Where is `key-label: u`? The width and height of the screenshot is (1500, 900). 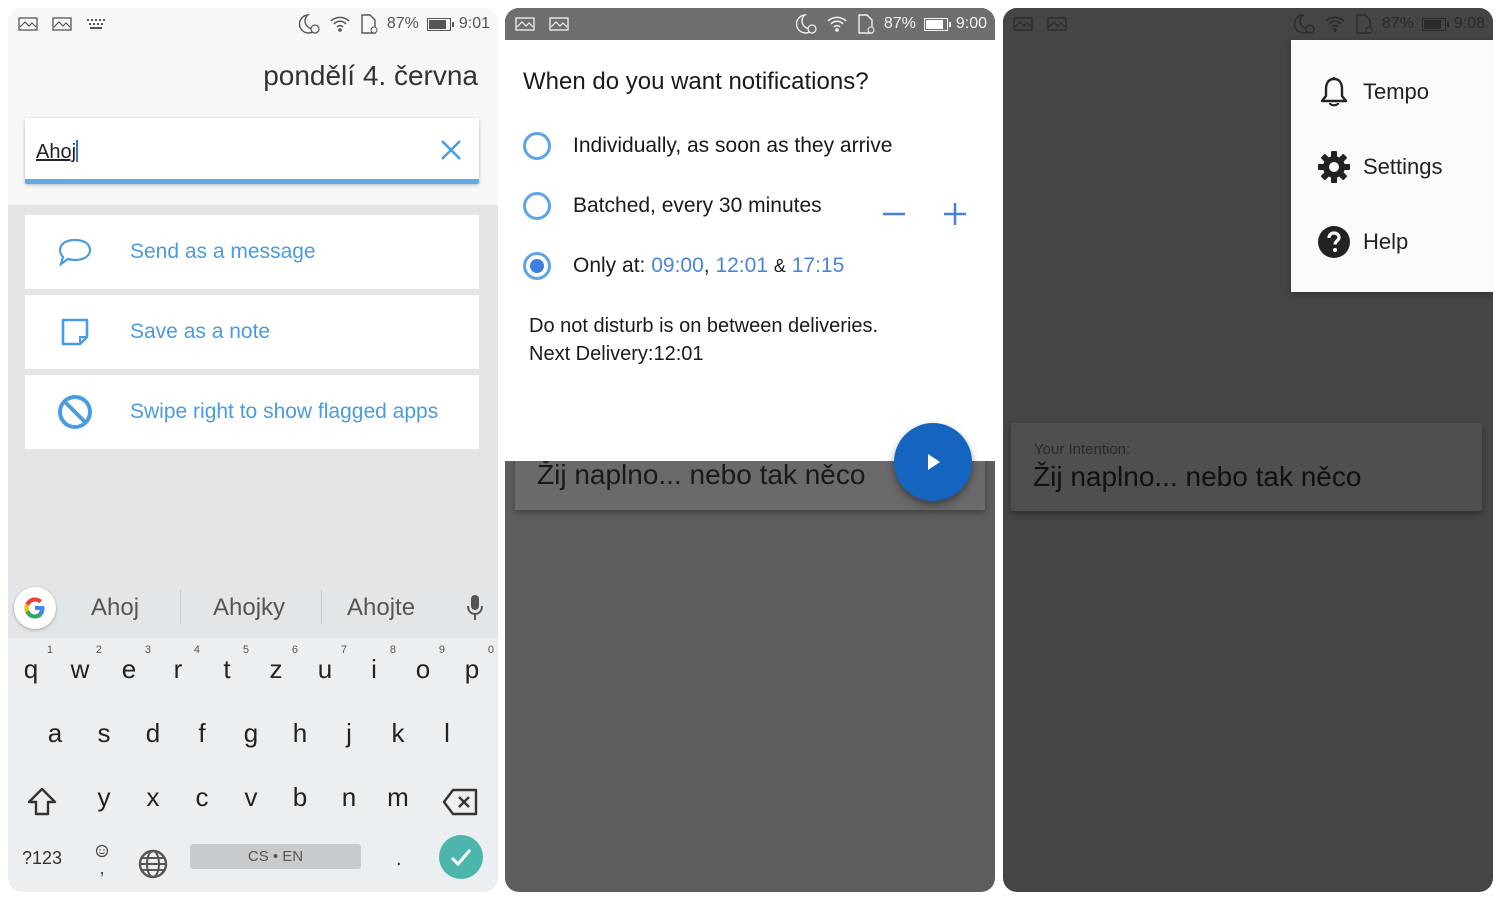
key-label: u is located at coordinates (325, 669).